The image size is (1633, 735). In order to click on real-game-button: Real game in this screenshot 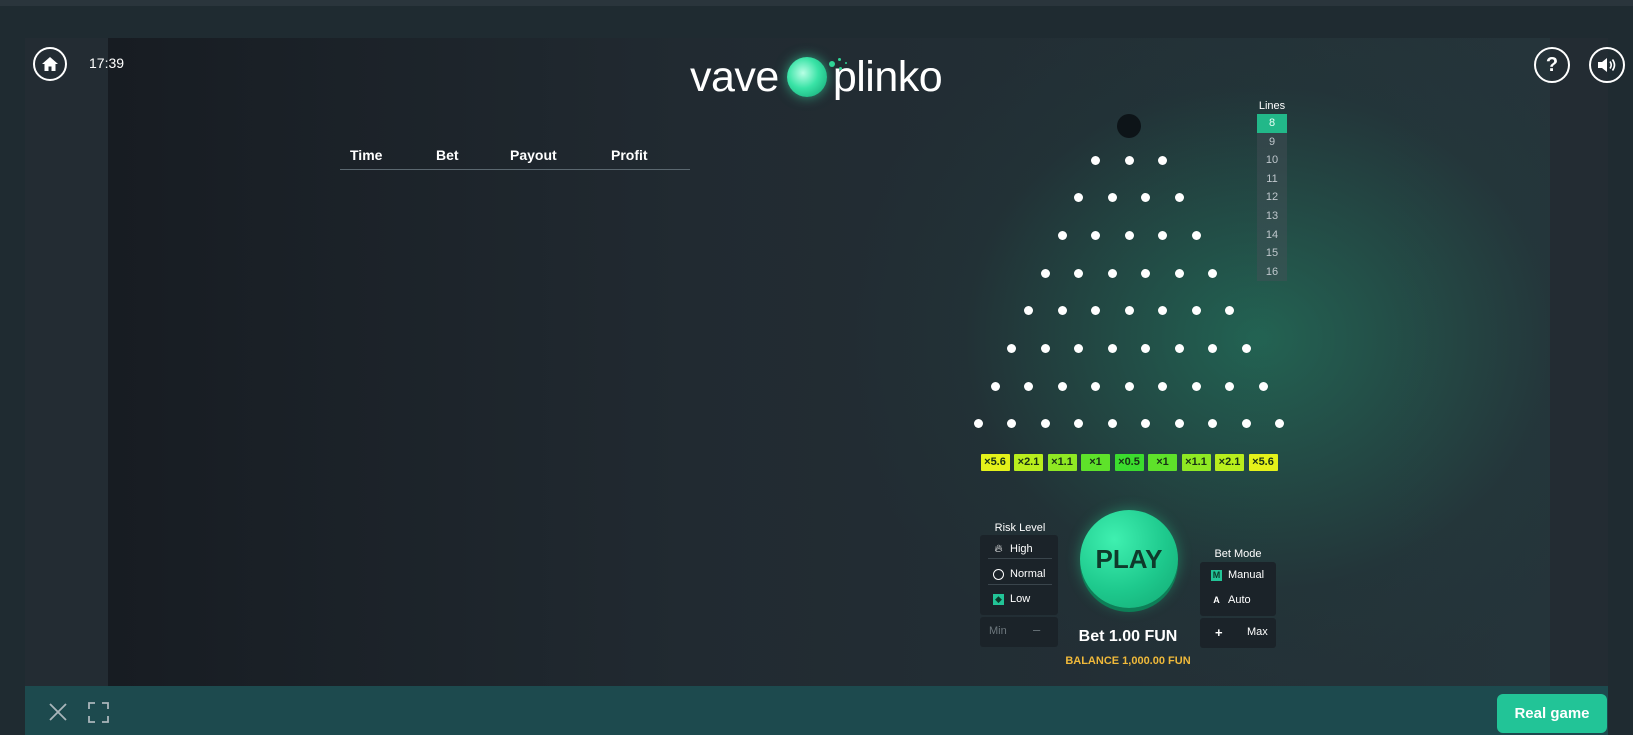, I will do `click(1552, 713)`.